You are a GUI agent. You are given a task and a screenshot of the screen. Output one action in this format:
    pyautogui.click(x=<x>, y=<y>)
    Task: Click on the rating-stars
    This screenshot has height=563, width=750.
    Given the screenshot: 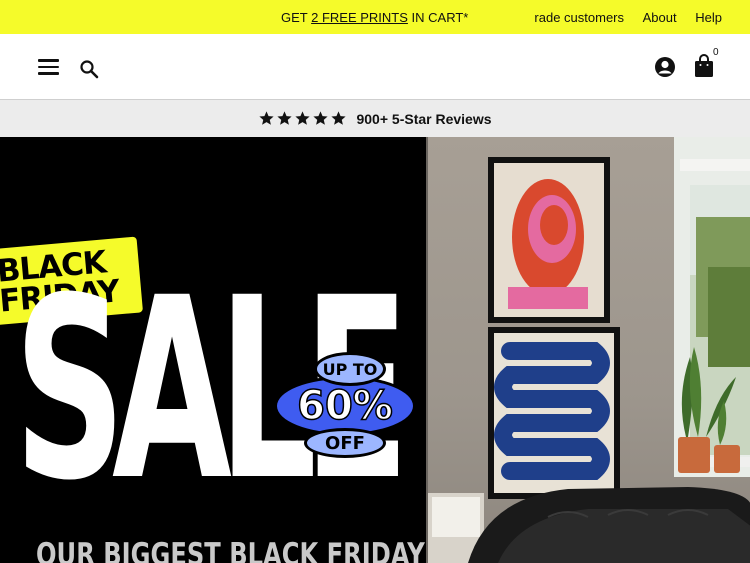 What is the action you would take?
    pyautogui.click(x=303, y=118)
    